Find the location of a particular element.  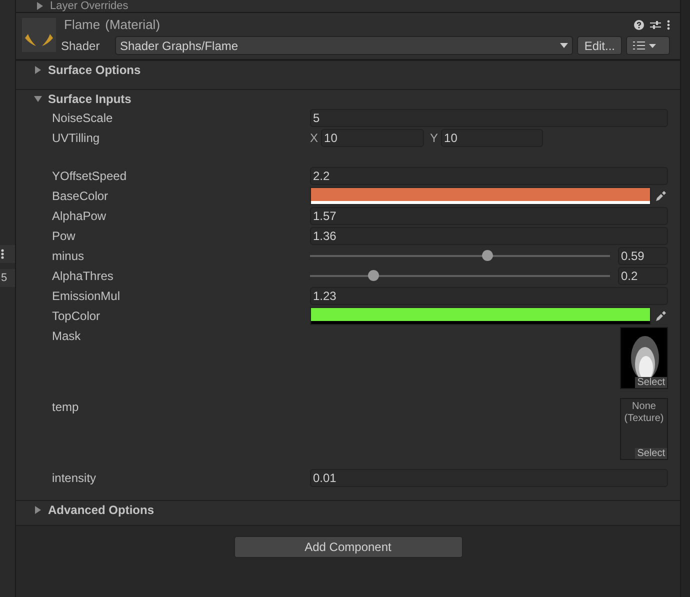

material-thumbnail is located at coordinates (39, 35).